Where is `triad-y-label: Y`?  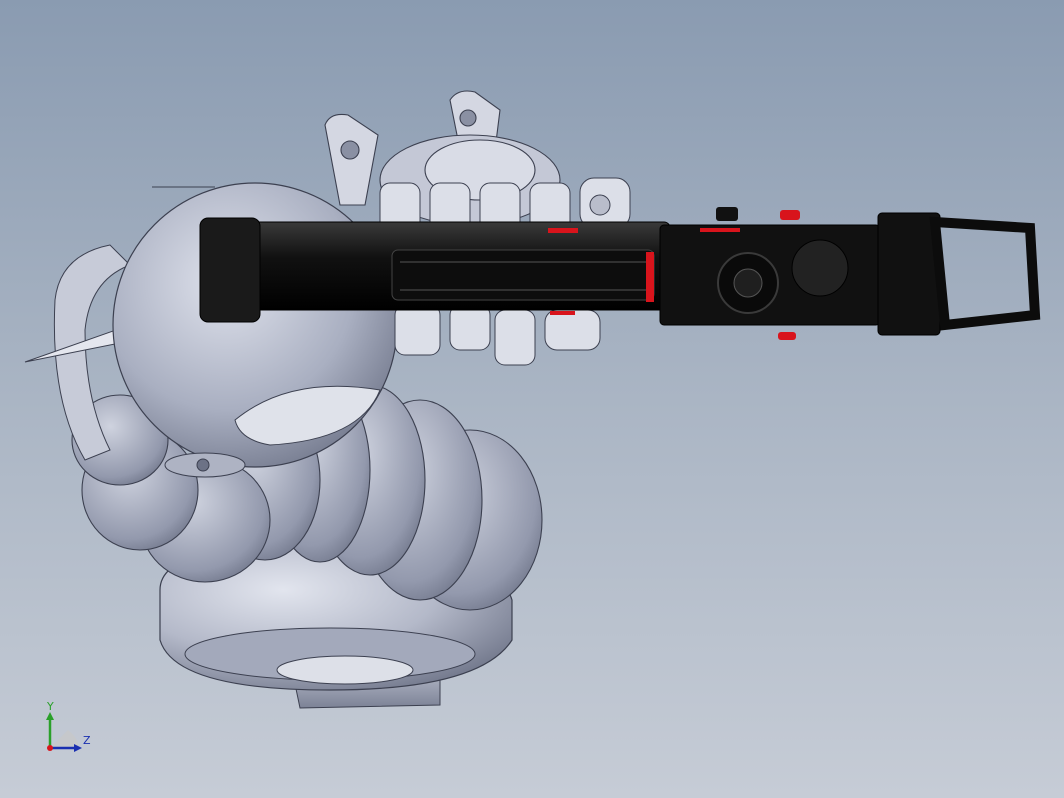
triad-y-label: Y is located at coordinates (50, 706).